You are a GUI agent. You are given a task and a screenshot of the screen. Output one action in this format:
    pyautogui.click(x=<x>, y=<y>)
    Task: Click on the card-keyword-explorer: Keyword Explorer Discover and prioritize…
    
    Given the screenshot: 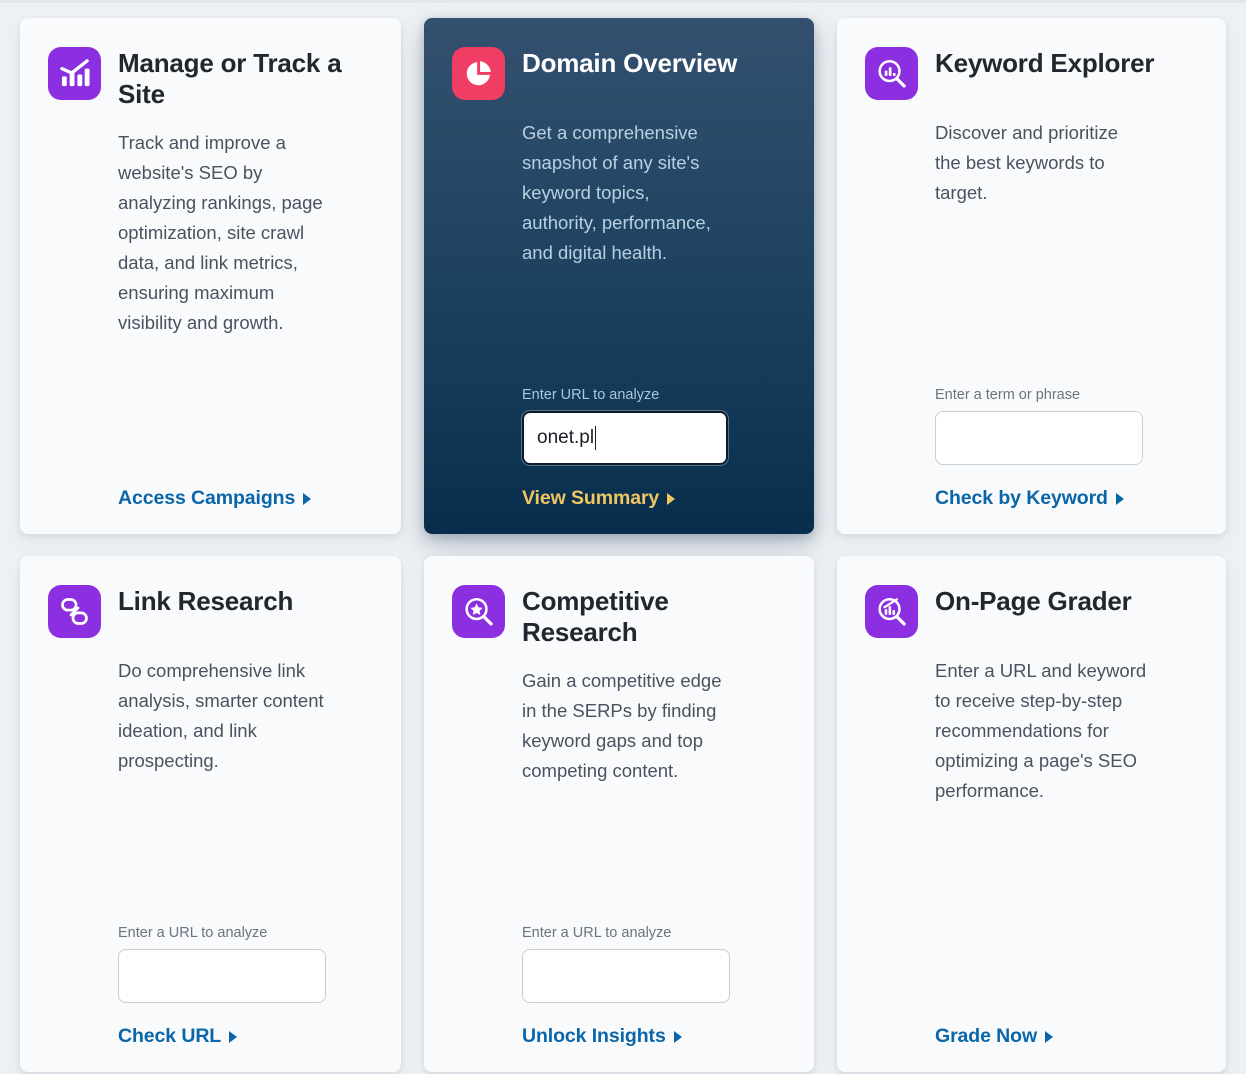 What is the action you would take?
    pyautogui.click(x=1031, y=276)
    